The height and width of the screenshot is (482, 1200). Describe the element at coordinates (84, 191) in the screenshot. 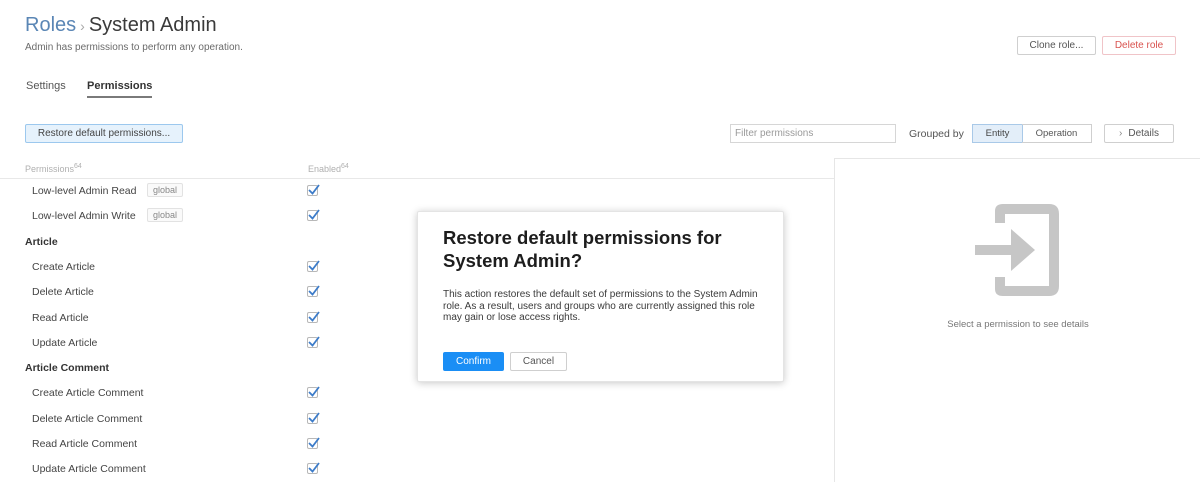

I see `permission-row-label: Low-level Admin Read` at that location.